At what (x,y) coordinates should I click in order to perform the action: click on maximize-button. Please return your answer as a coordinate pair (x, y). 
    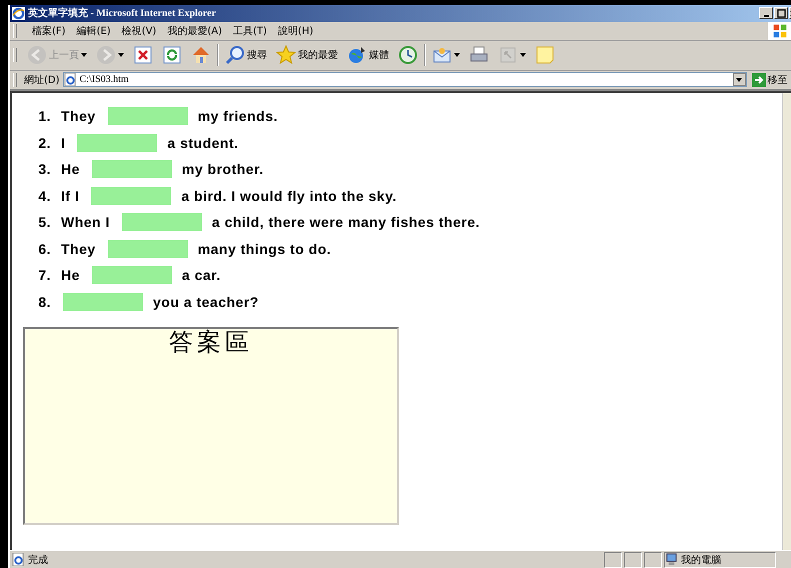
    Looking at the image, I should click on (781, 13).